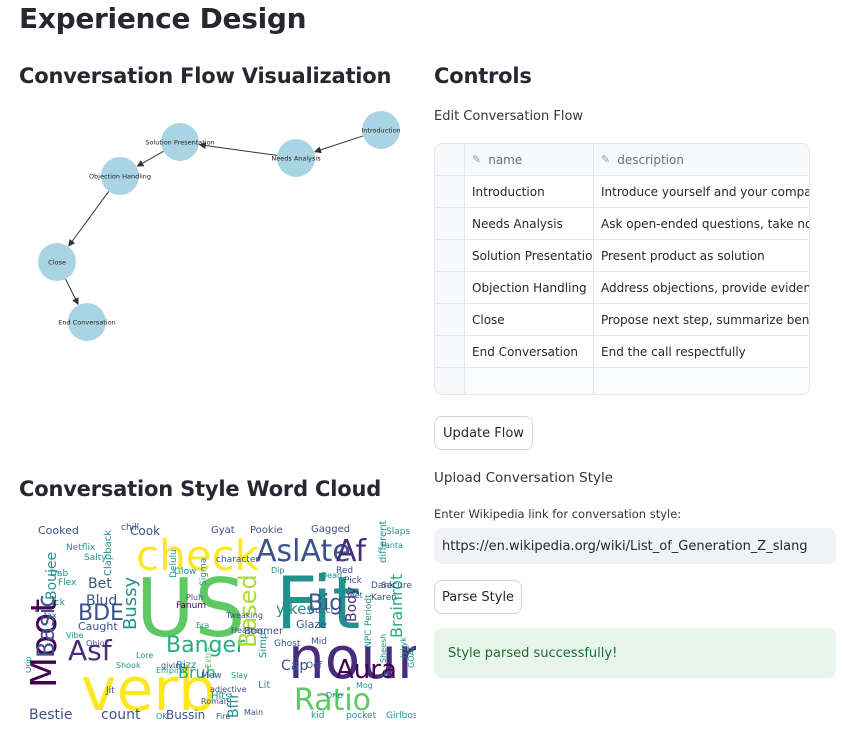 The image size is (843, 729). I want to click on word-cloud-word: NPC, so click(369, 639).